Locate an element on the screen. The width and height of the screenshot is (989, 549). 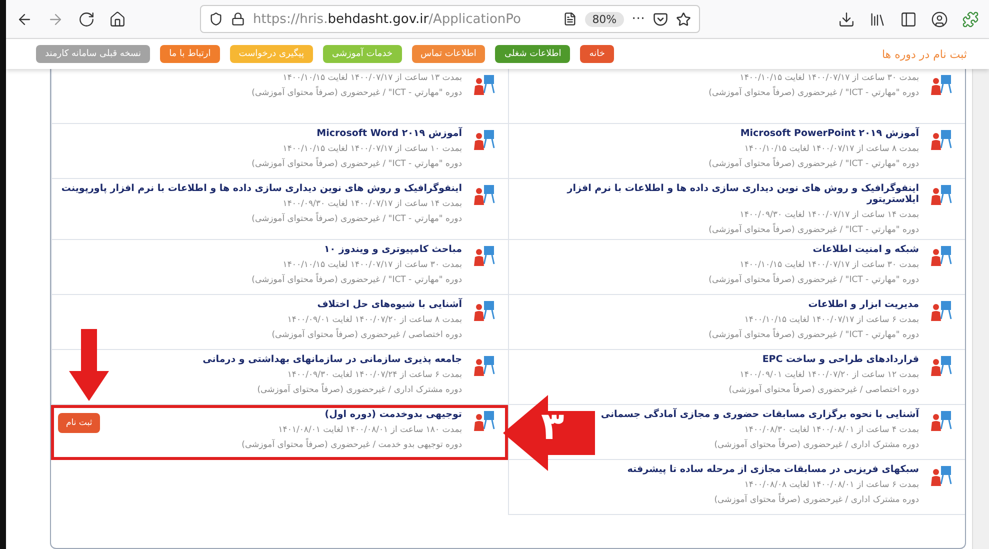
pocket-icon is located at coordinates (660, 19).